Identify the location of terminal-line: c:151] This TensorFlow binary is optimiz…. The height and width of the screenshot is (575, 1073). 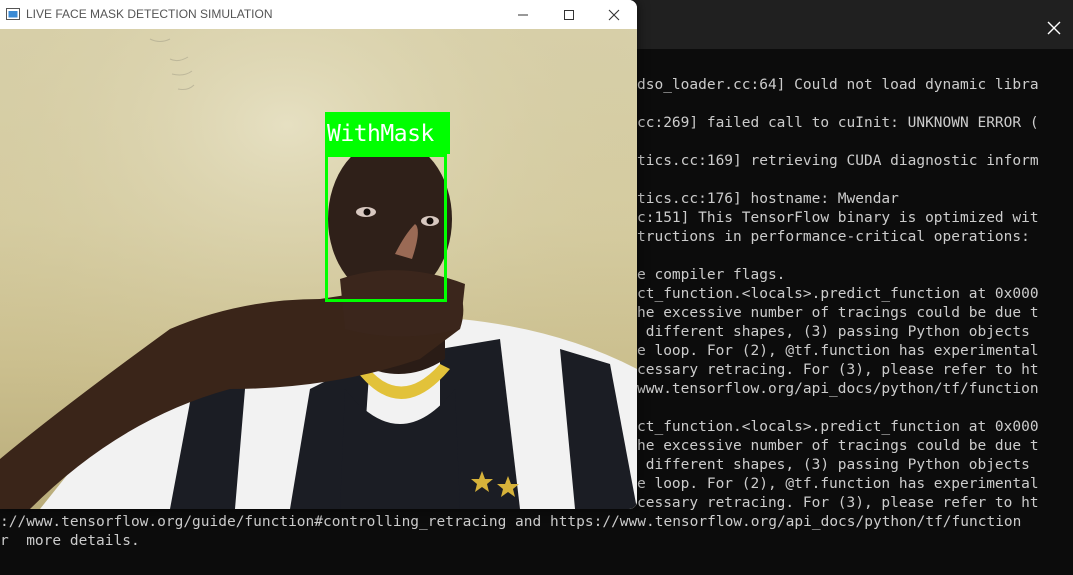
(838, 218).